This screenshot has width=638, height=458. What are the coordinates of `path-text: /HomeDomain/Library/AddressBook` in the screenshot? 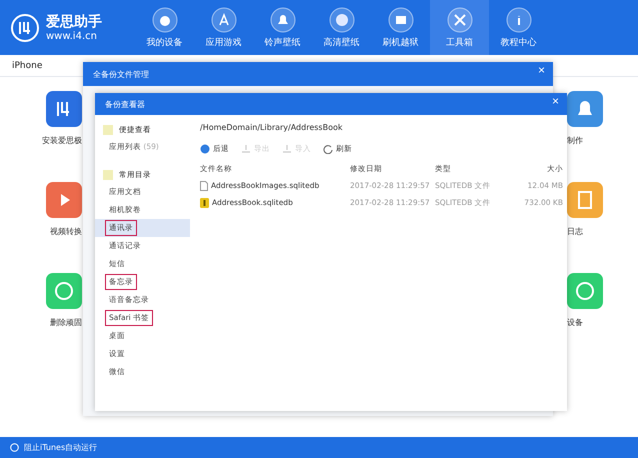 It's located at (272, 128).